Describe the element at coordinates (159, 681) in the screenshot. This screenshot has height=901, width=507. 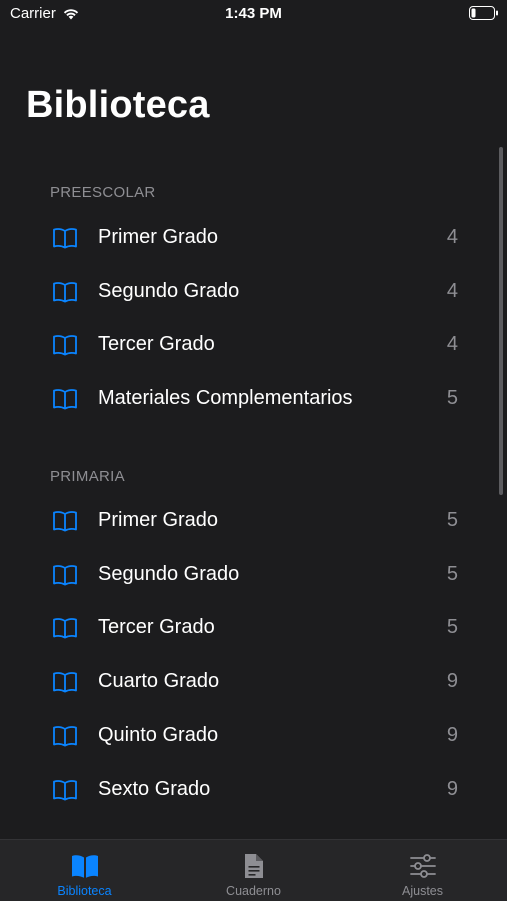
I see `list-item-label: Cuarto Grado` at that location.